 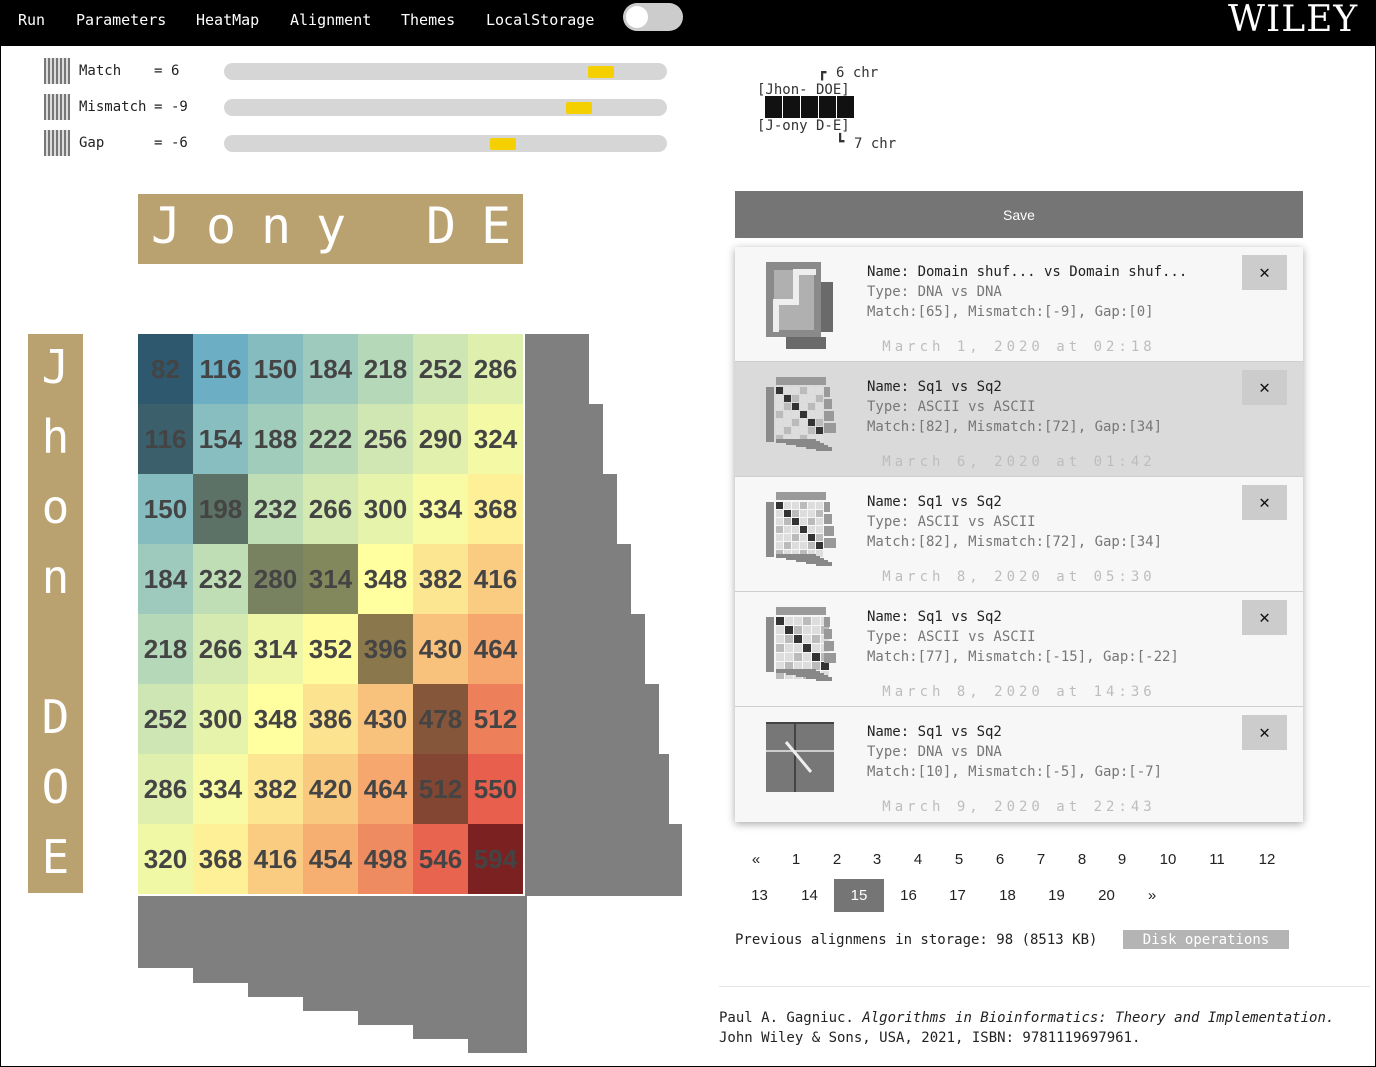 I want to click on page-link: 3, so click(x=877, y=859).